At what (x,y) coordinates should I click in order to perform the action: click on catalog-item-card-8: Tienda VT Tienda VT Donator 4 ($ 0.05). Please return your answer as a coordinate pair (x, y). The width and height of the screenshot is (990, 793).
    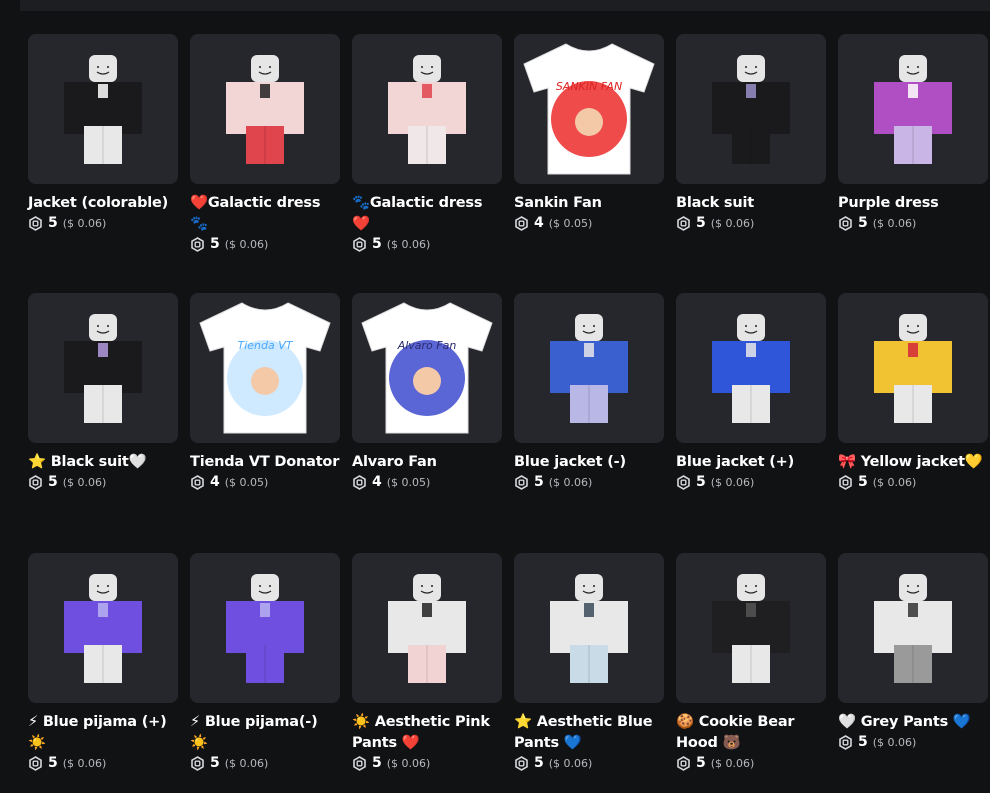
    Looking at the image, I should click on (265, 423).